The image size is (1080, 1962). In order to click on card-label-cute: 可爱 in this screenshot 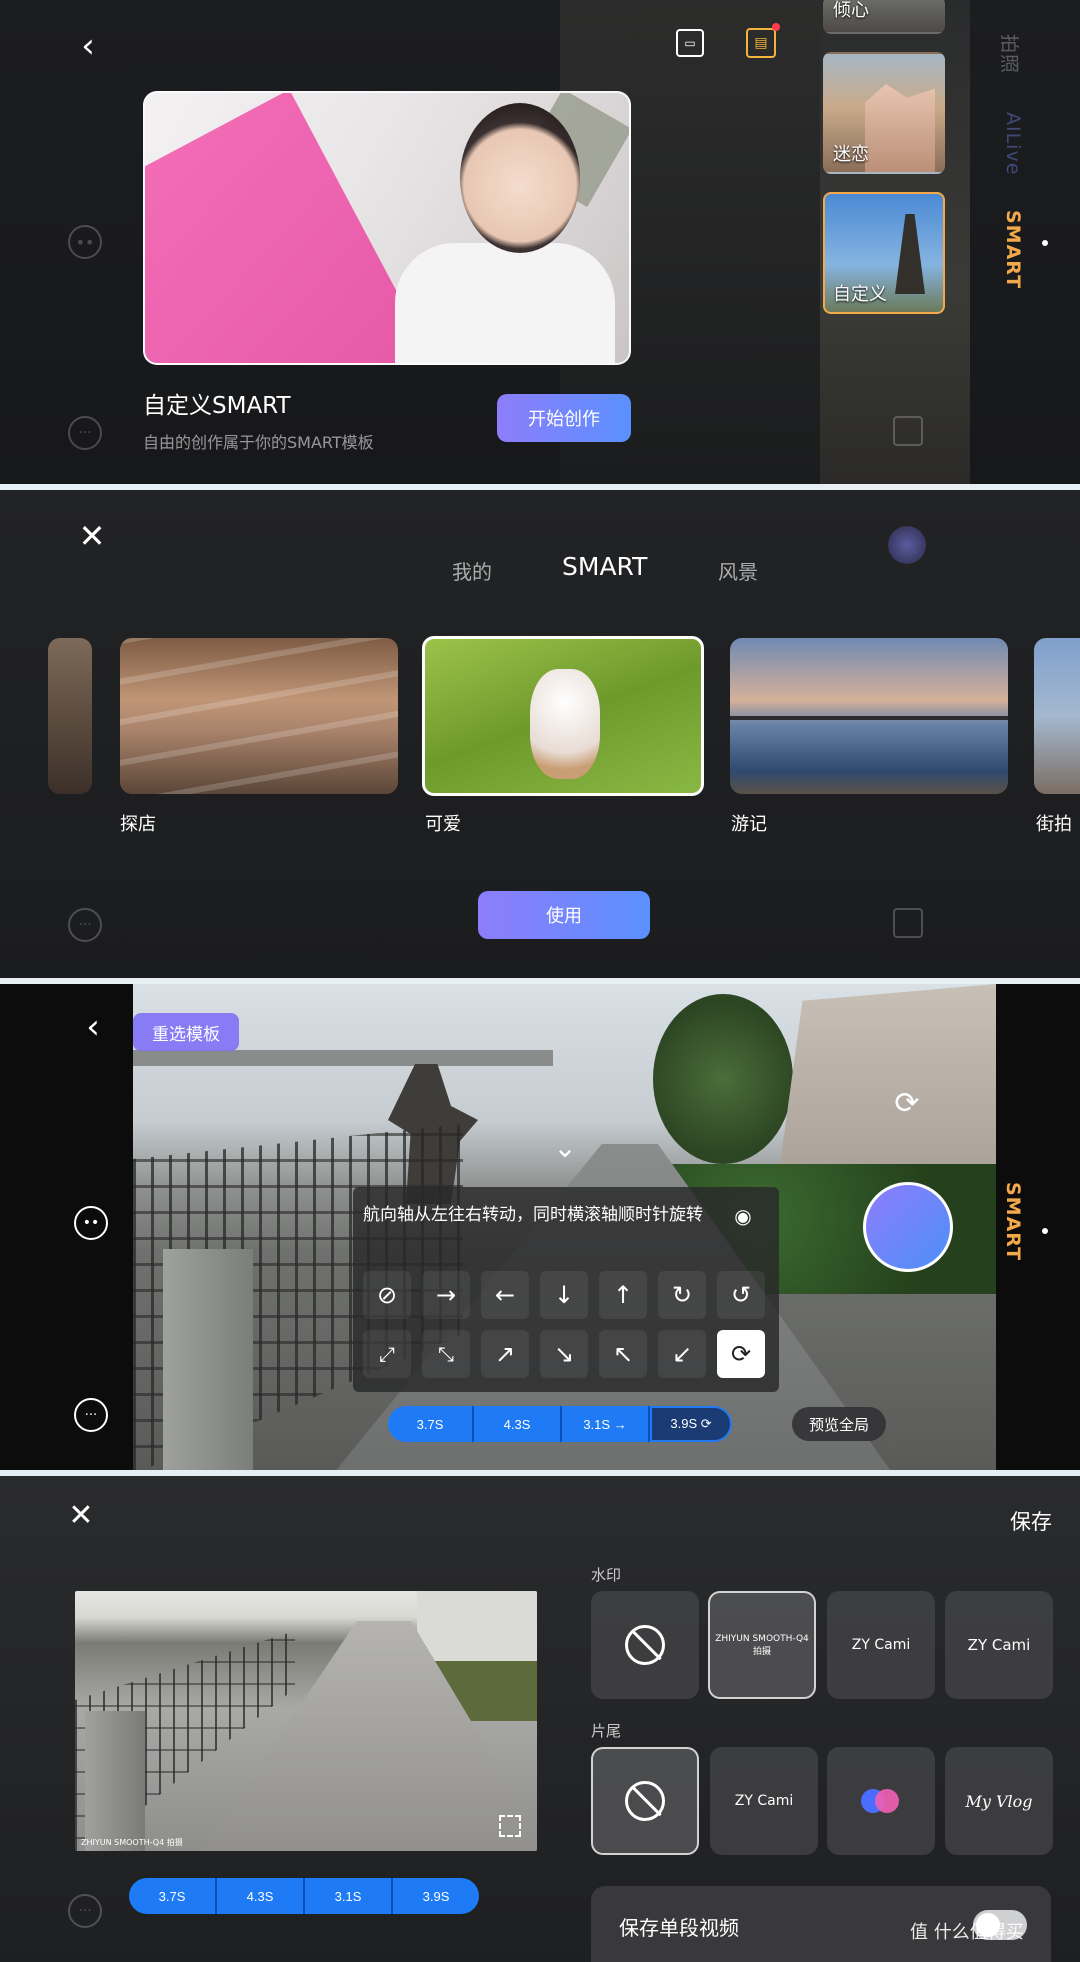, I will do `click(443, 824)`.